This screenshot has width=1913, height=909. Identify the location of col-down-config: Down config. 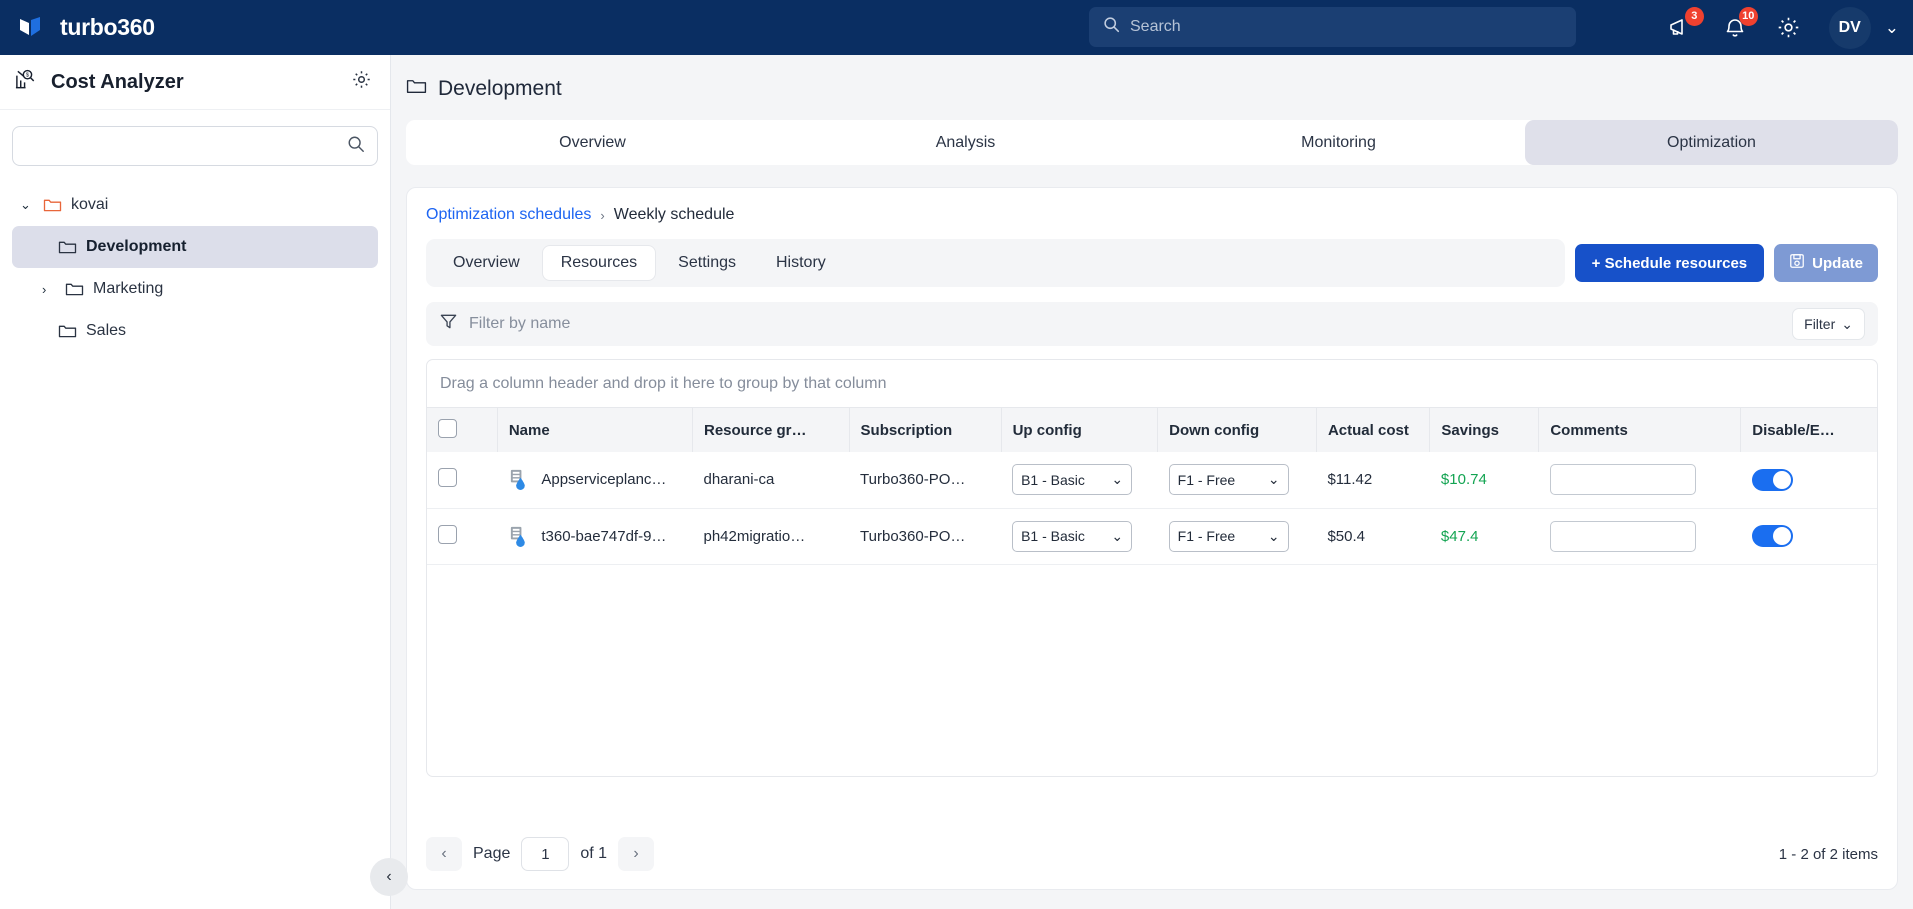
(1237, 430).